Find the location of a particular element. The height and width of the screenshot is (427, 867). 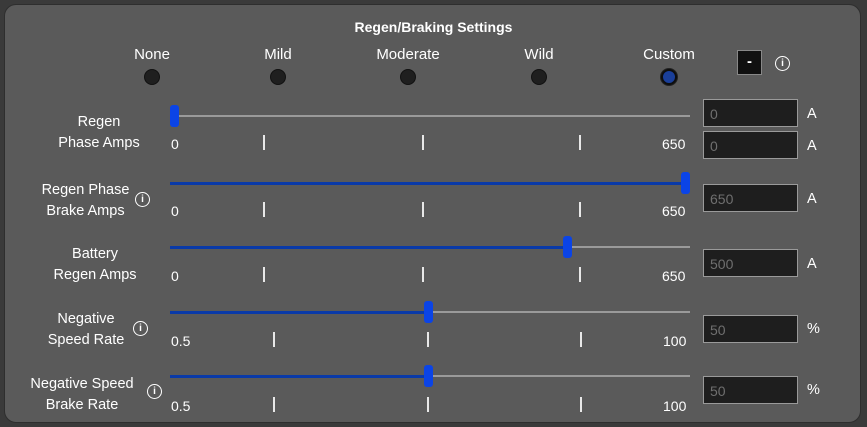

preset-none: None is located at coordinates (152, 65).